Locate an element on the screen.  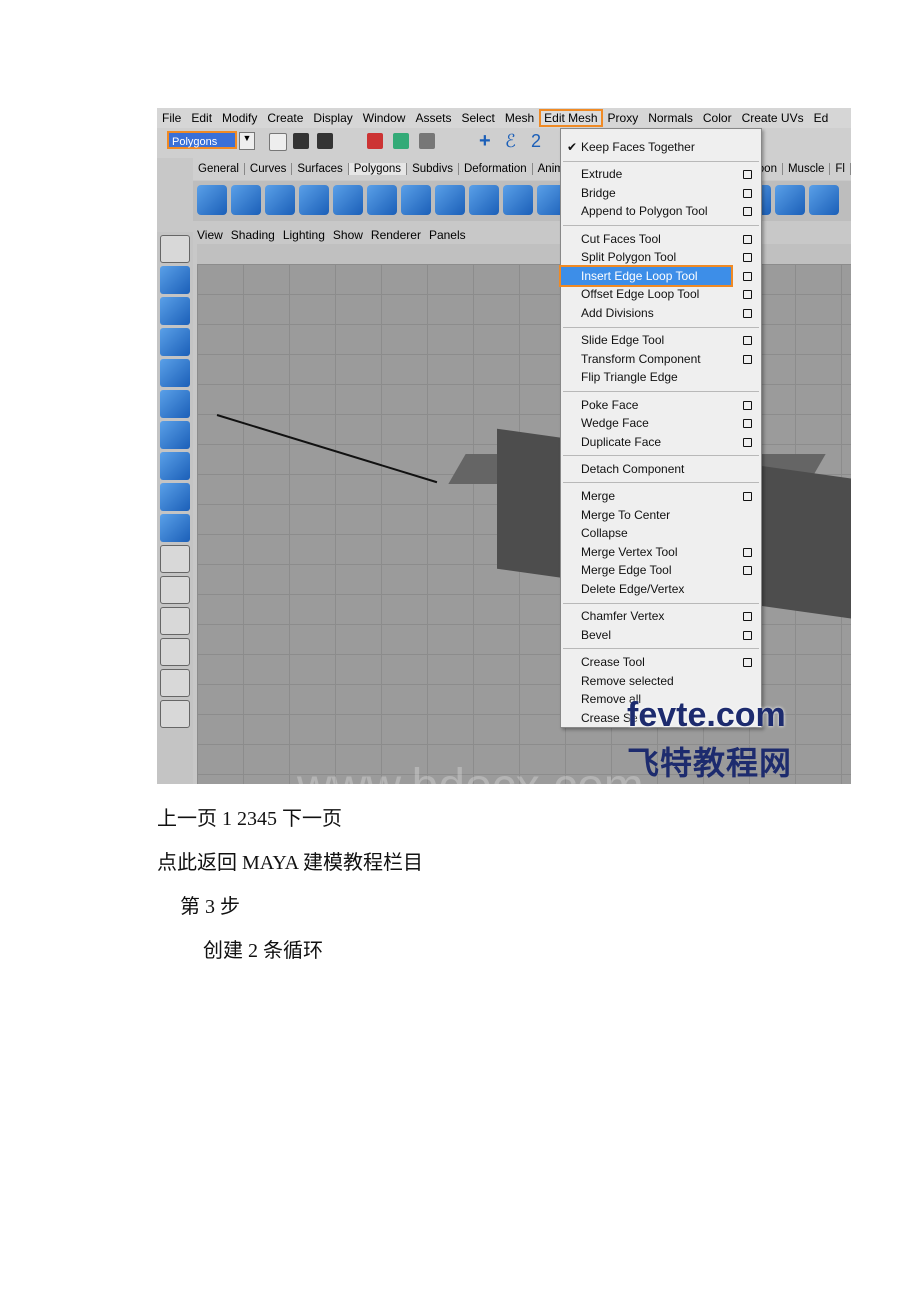
panel-menu-shading: Shading is located at coordinates (253, 235).